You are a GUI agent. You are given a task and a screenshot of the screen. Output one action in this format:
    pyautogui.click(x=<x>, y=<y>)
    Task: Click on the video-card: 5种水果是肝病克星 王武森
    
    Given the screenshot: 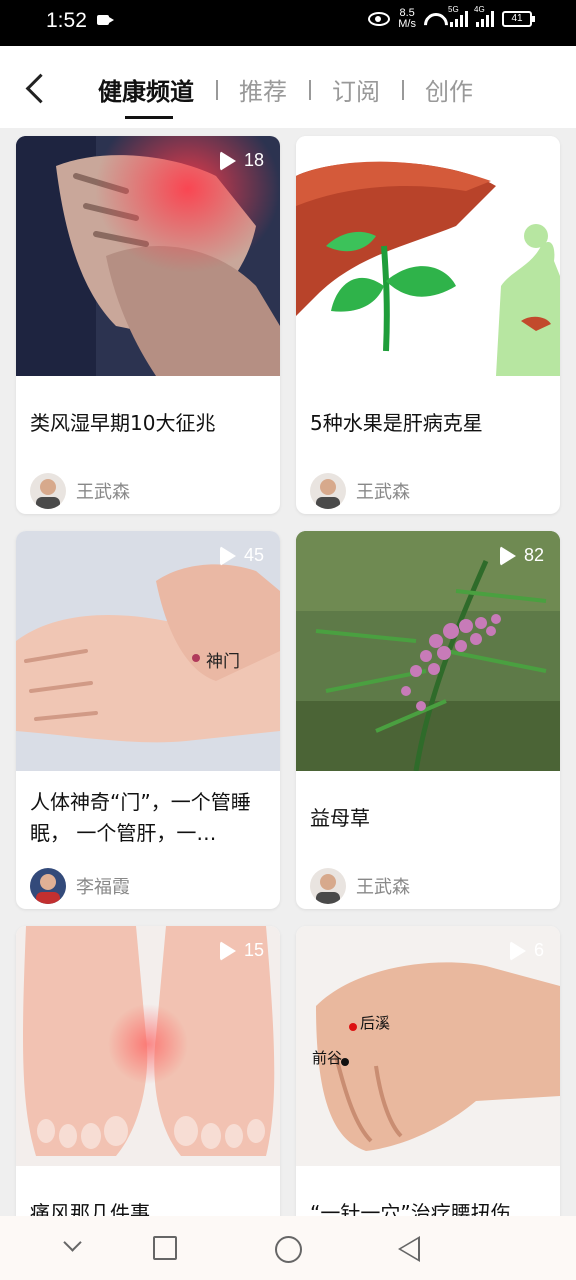 What is the action you would take?
    pyautogui.click(x=428, y=325)
    